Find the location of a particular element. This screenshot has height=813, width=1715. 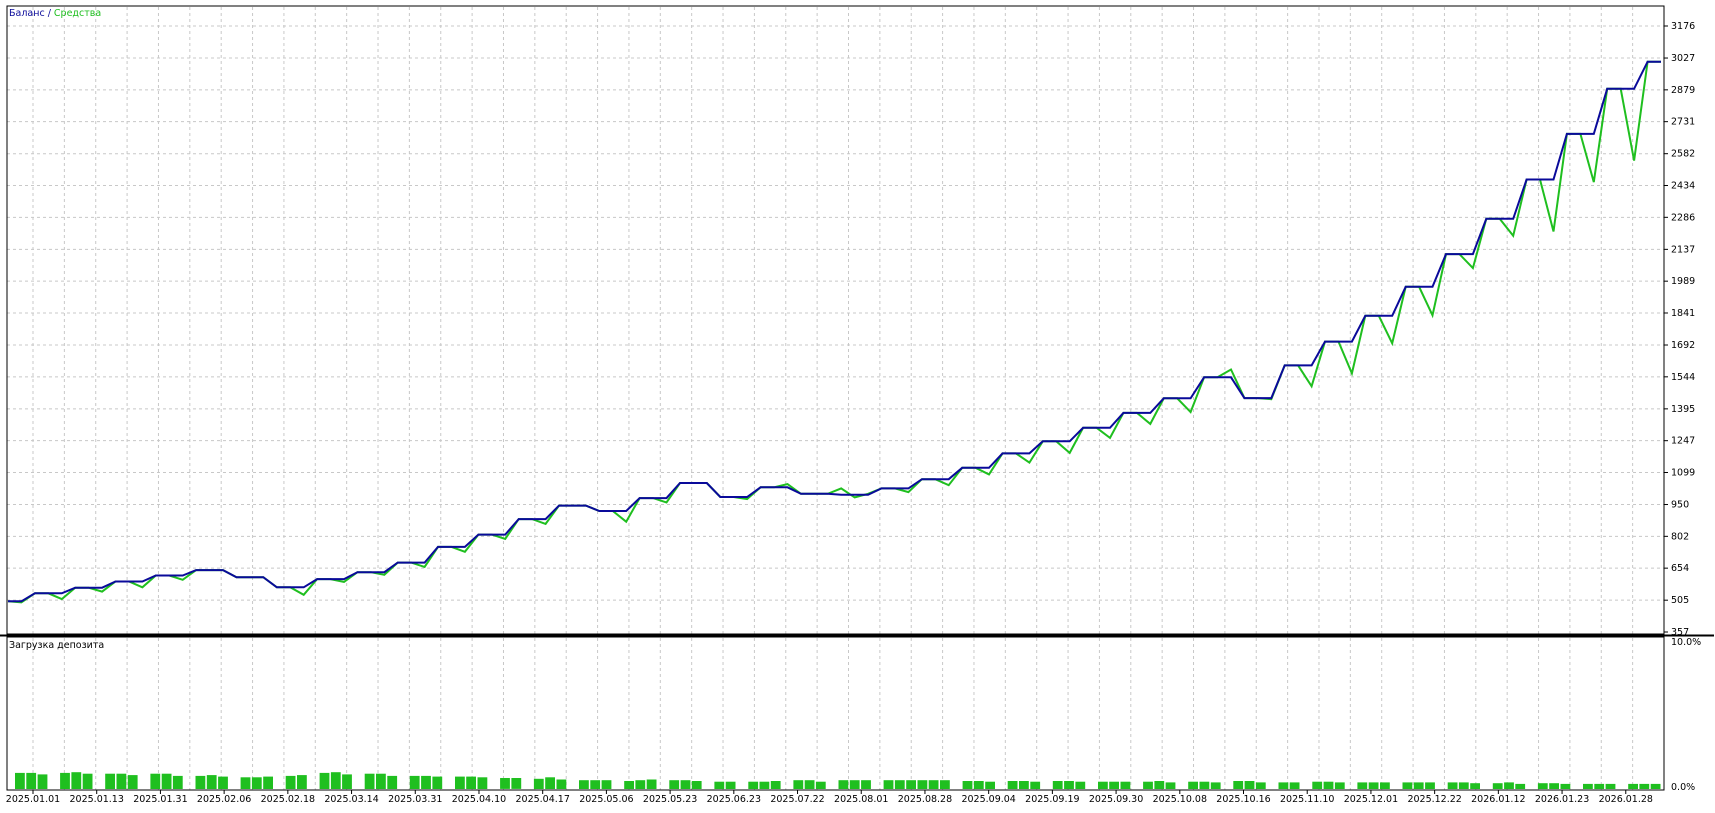

y-tick-label: 802 is located at coordinates (1680, 536).